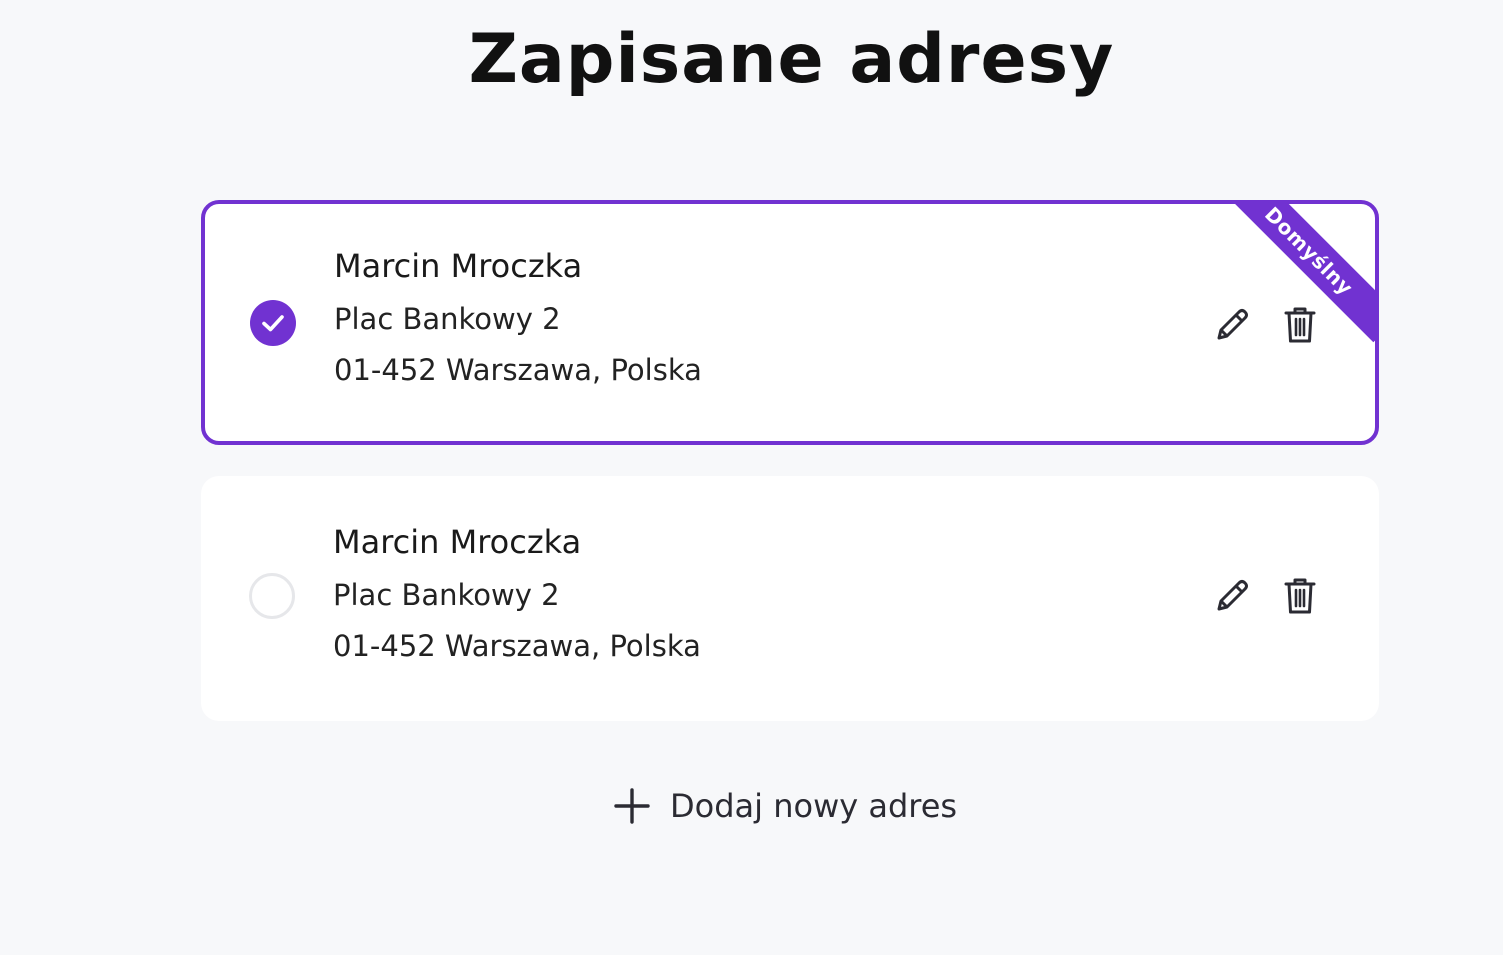 The width and height of the screenshot is (1503, 955). I want to click on check-icon, so click(273, 323).